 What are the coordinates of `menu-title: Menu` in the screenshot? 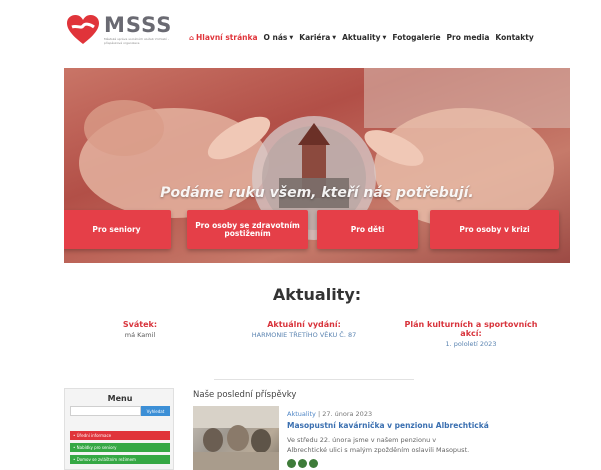 It's located at (120, 398).